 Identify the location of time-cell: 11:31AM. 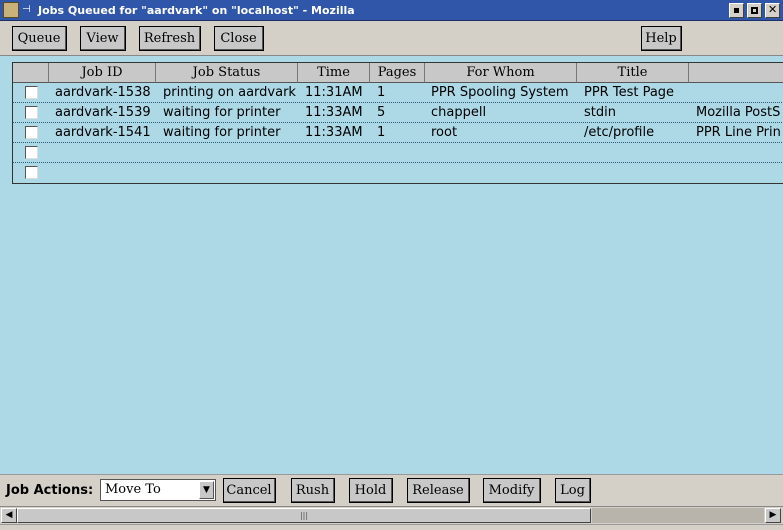
(334, 92).